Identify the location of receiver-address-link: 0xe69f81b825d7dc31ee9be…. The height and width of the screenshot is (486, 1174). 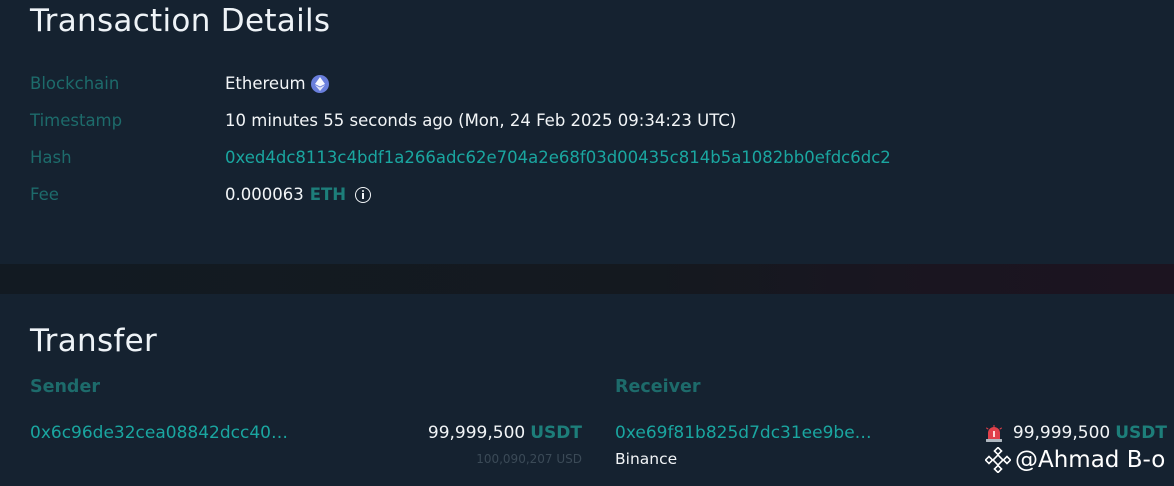
(743, 433).